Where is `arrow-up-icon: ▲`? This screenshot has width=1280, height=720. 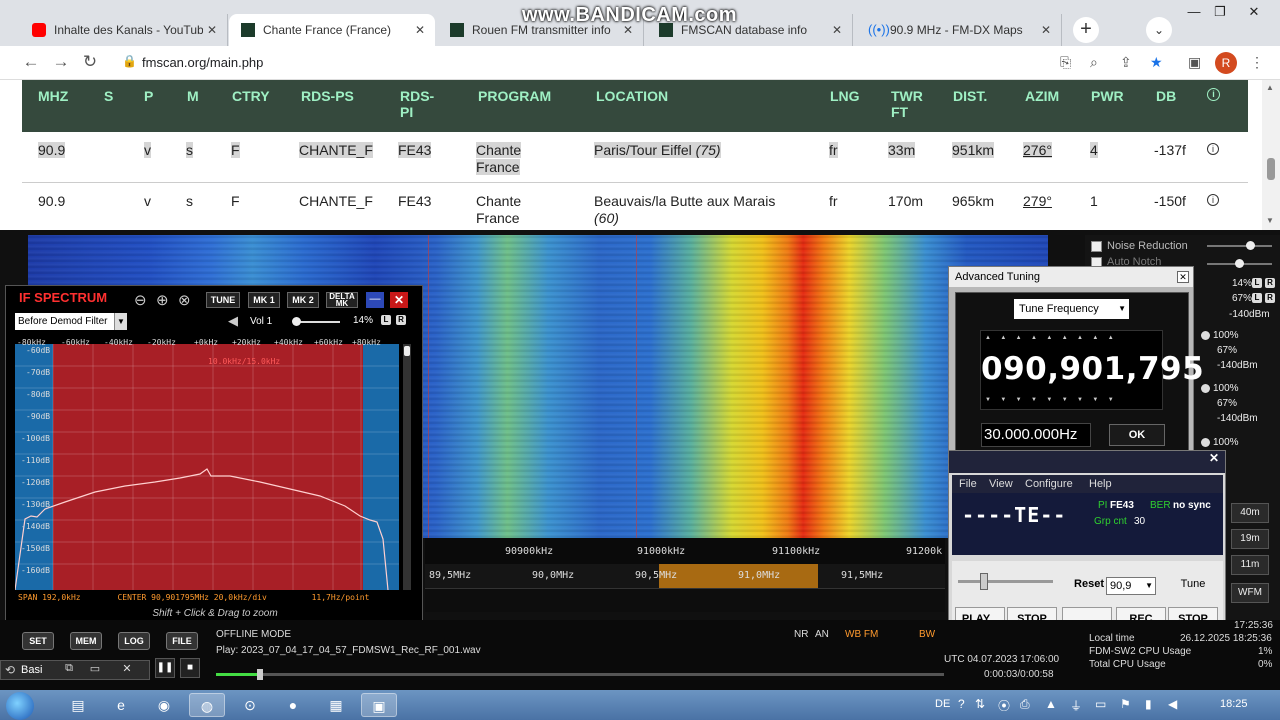 arrow-up-icon: ▲ is located at coordinates (1051, 704).